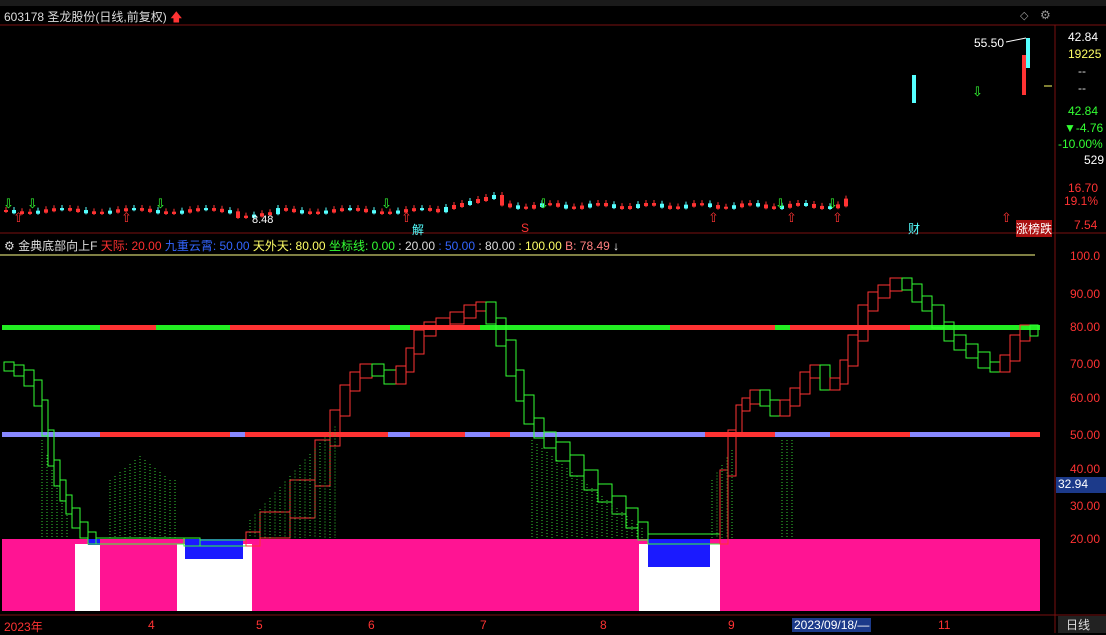 This screenshot has width=1106, height=635. Describe the element at coordinates (9, 246) in the screenshot. I see `indicator-settings-icon: ⚙` at that location.